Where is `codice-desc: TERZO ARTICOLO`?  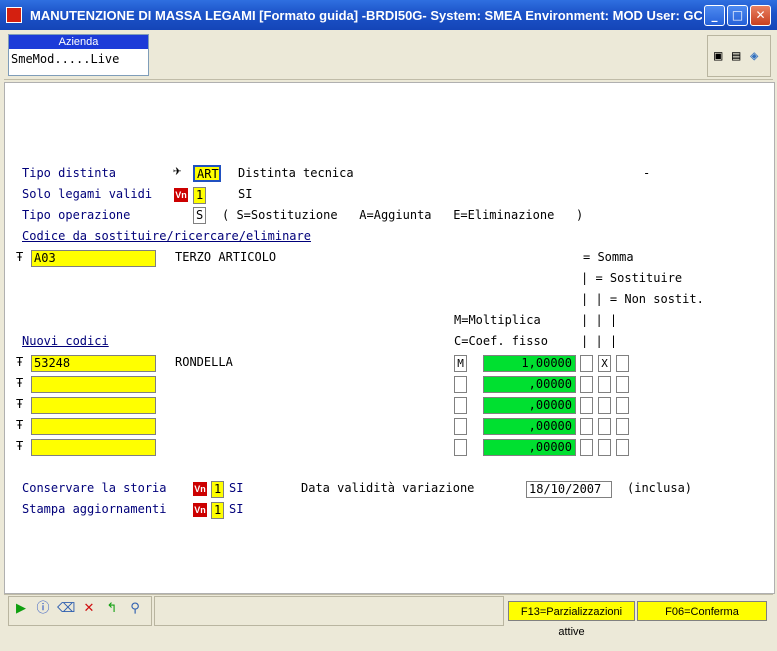
codice-desc: TERZO ARTICOLO is located at coordinates (226, 257).